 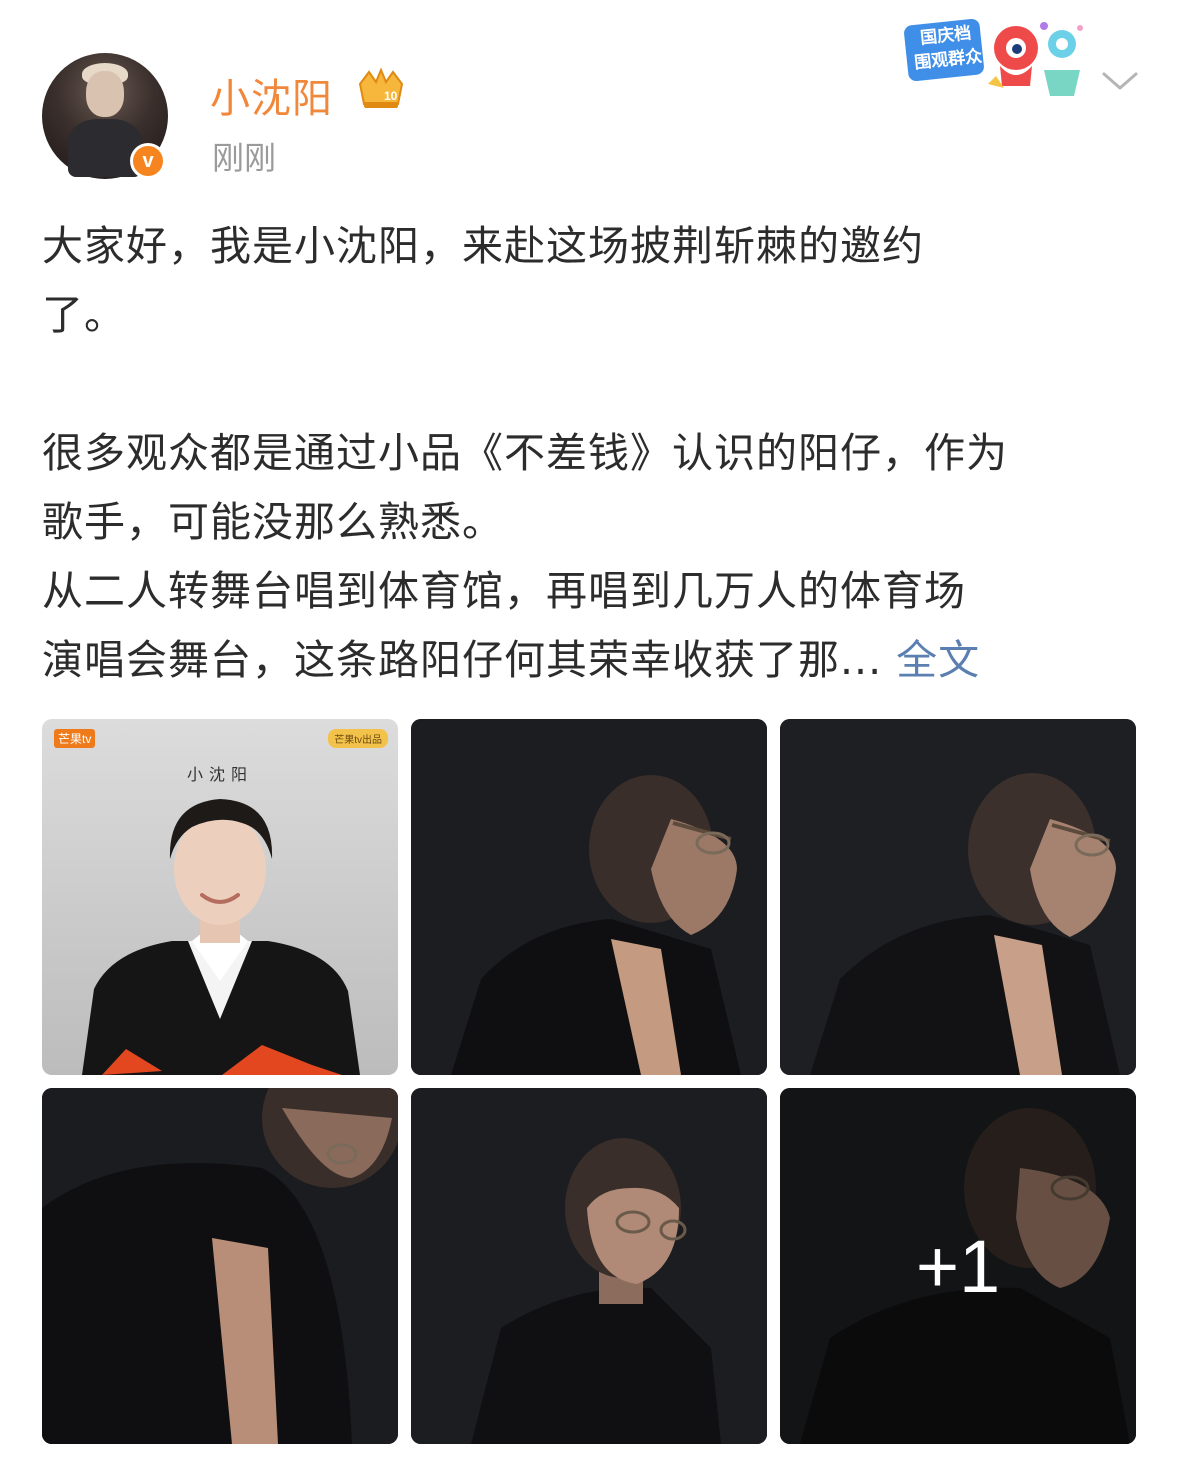 What do you see at coordinates (84, 315) in the screenshot?
I see `post-line: 了。` at bounding box center [84, 315].